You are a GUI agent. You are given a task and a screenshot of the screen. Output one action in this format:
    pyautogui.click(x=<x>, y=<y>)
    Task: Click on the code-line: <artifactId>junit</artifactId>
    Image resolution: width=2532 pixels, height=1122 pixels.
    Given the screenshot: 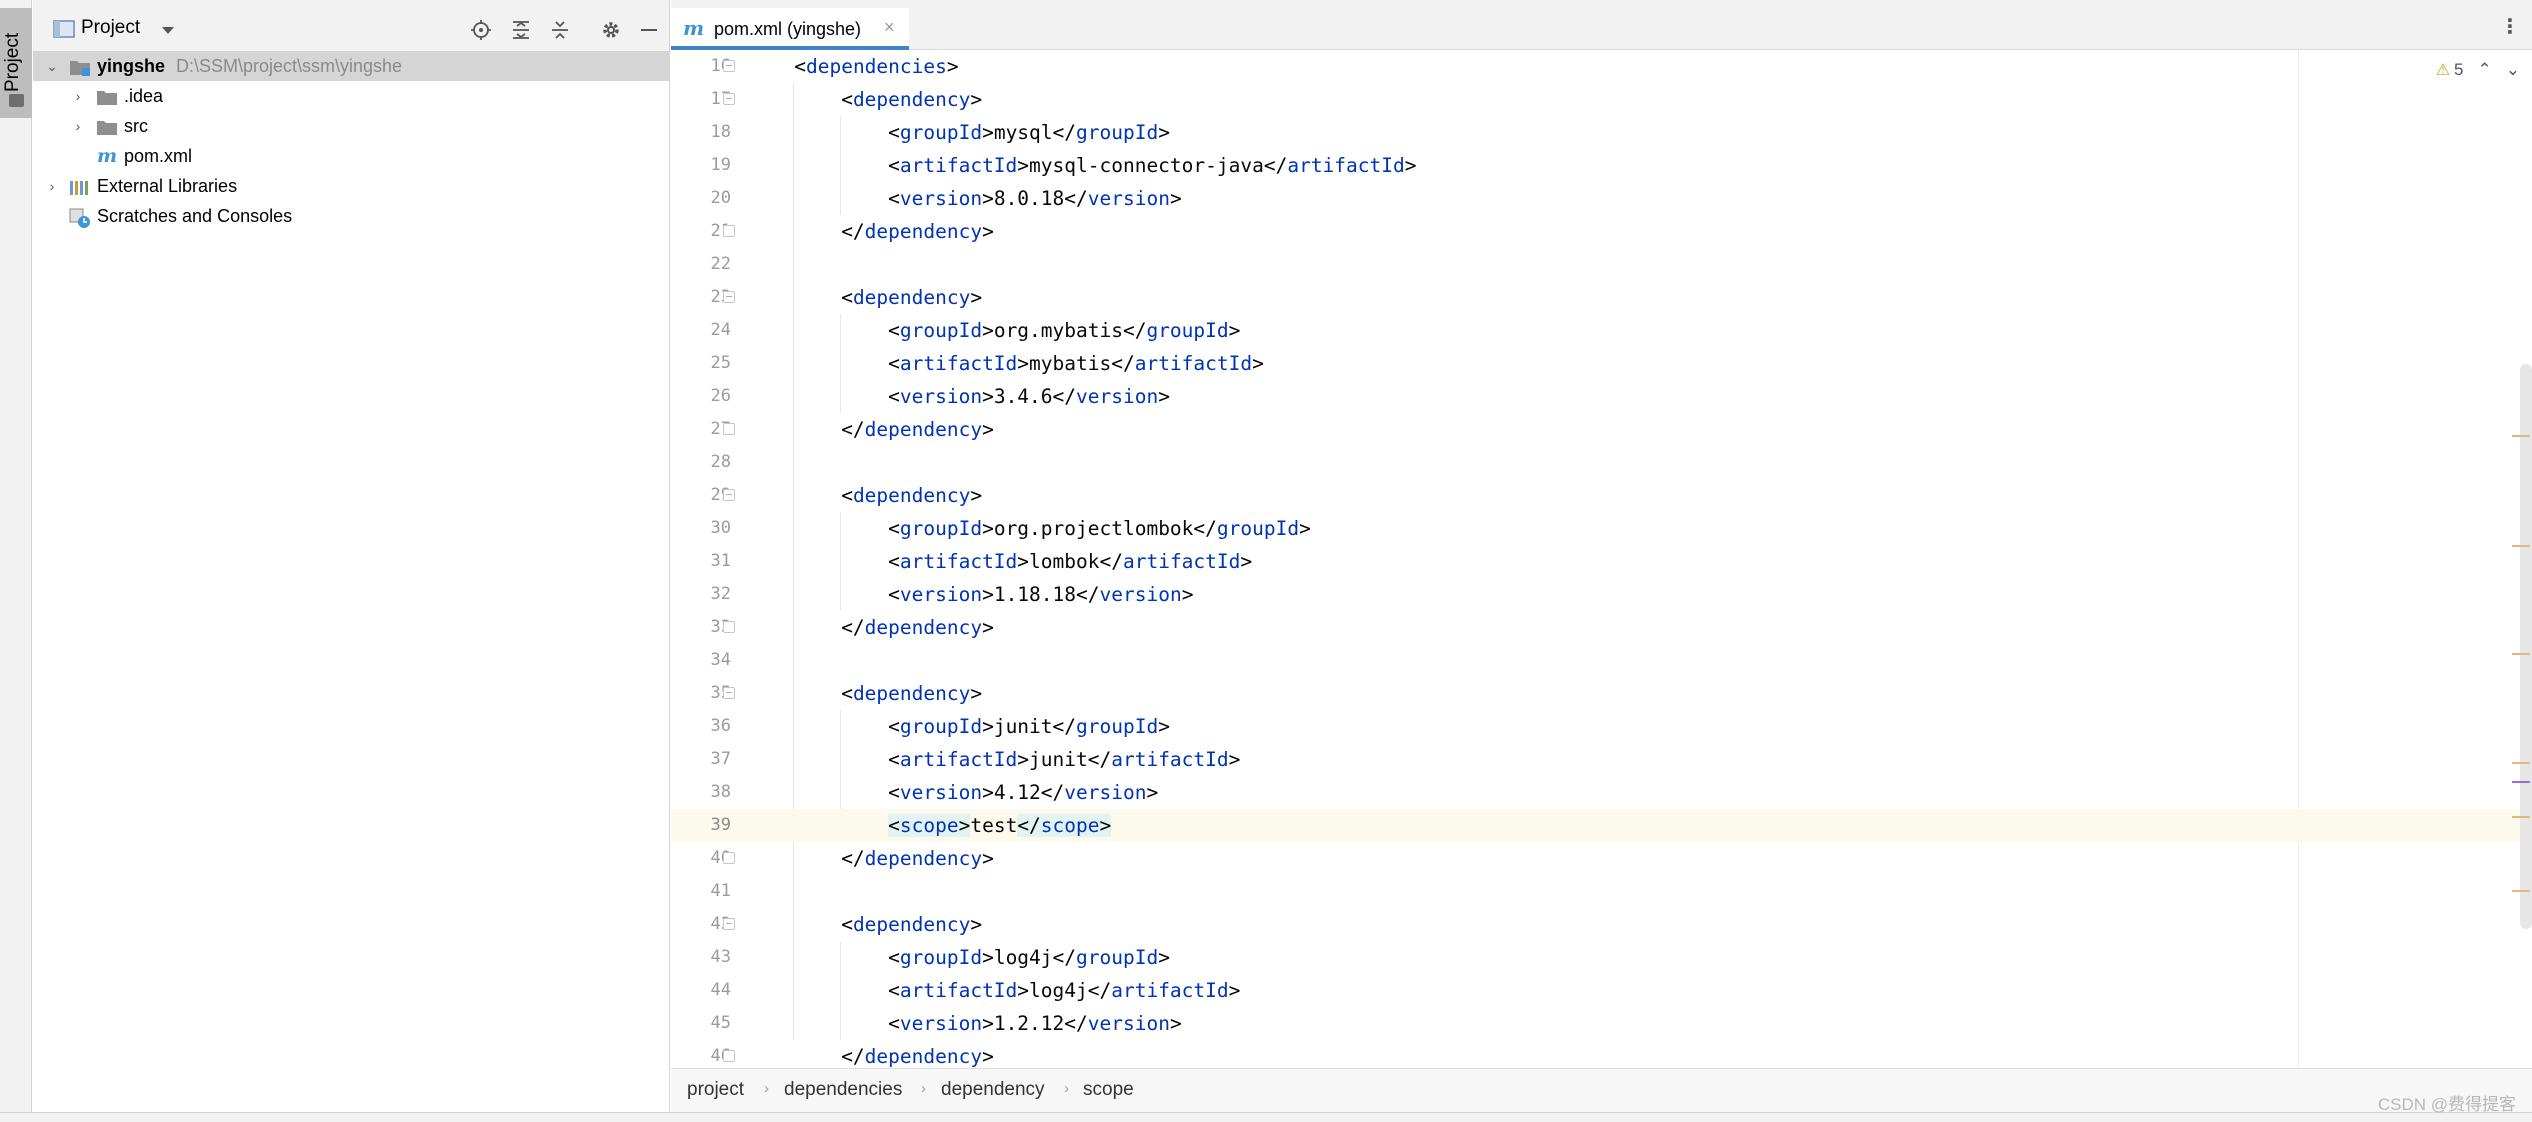 What is the action you would take?
    pyautogui.click(x=1645, y=759)
    